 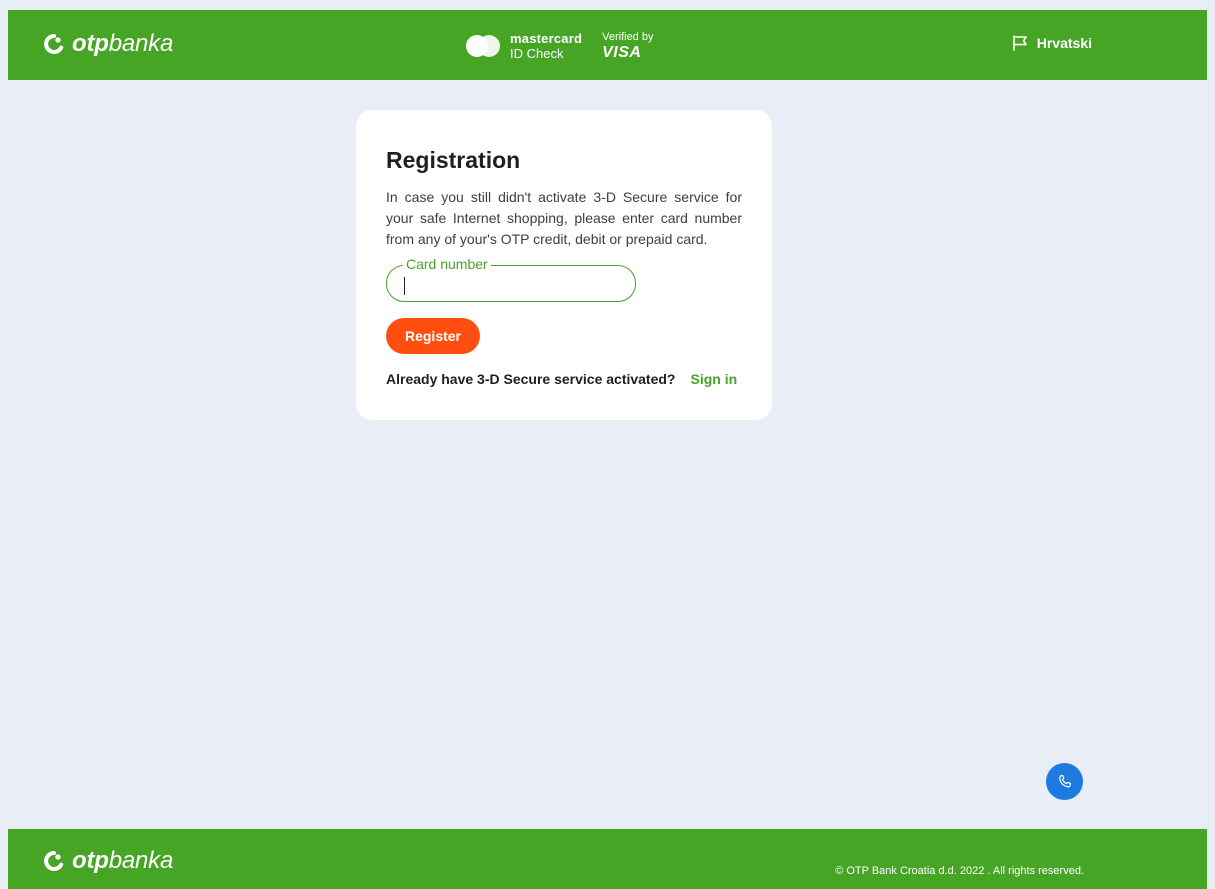 I want to click on verified-by-text: Verified by, so click(x=628, y=36).